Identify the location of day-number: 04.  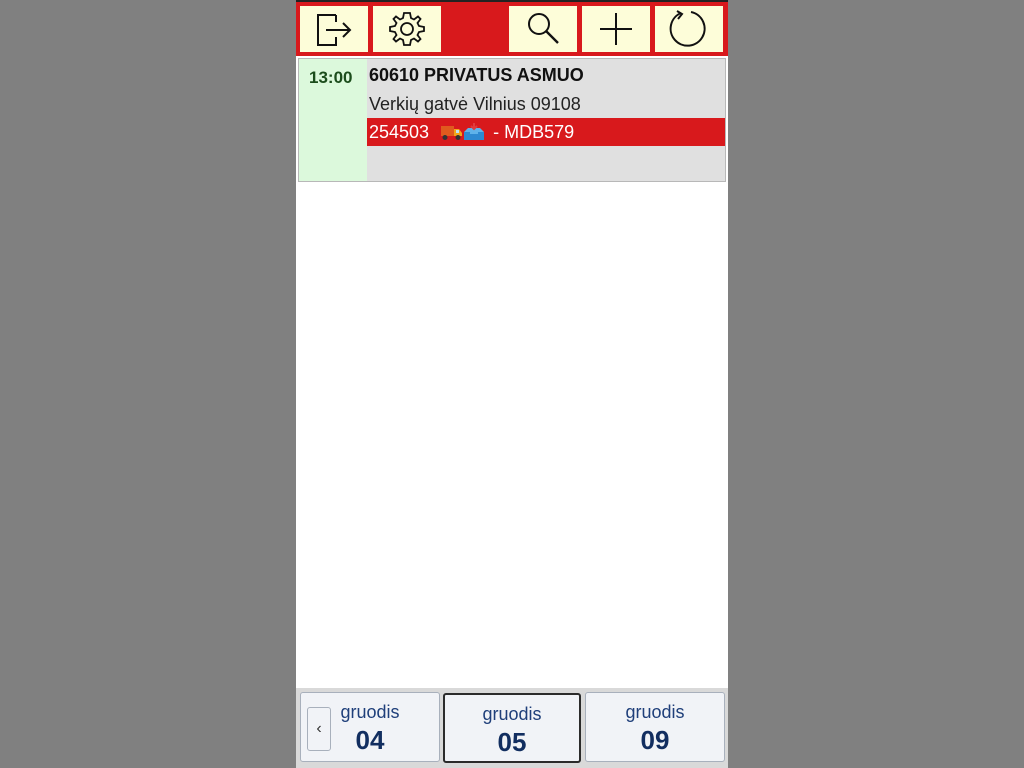
(370, 740).